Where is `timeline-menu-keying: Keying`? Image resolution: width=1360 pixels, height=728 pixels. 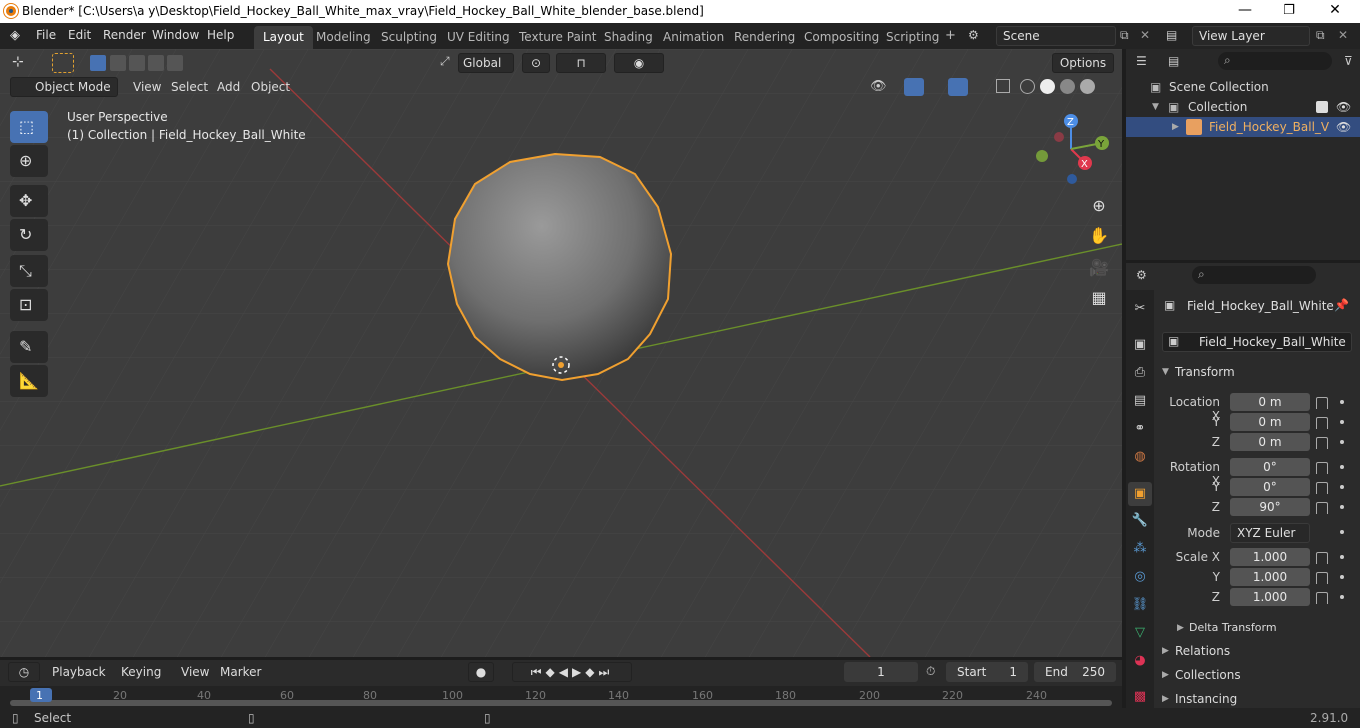 timeline-menu-keying: Keying is located at coordinates (141, 672).